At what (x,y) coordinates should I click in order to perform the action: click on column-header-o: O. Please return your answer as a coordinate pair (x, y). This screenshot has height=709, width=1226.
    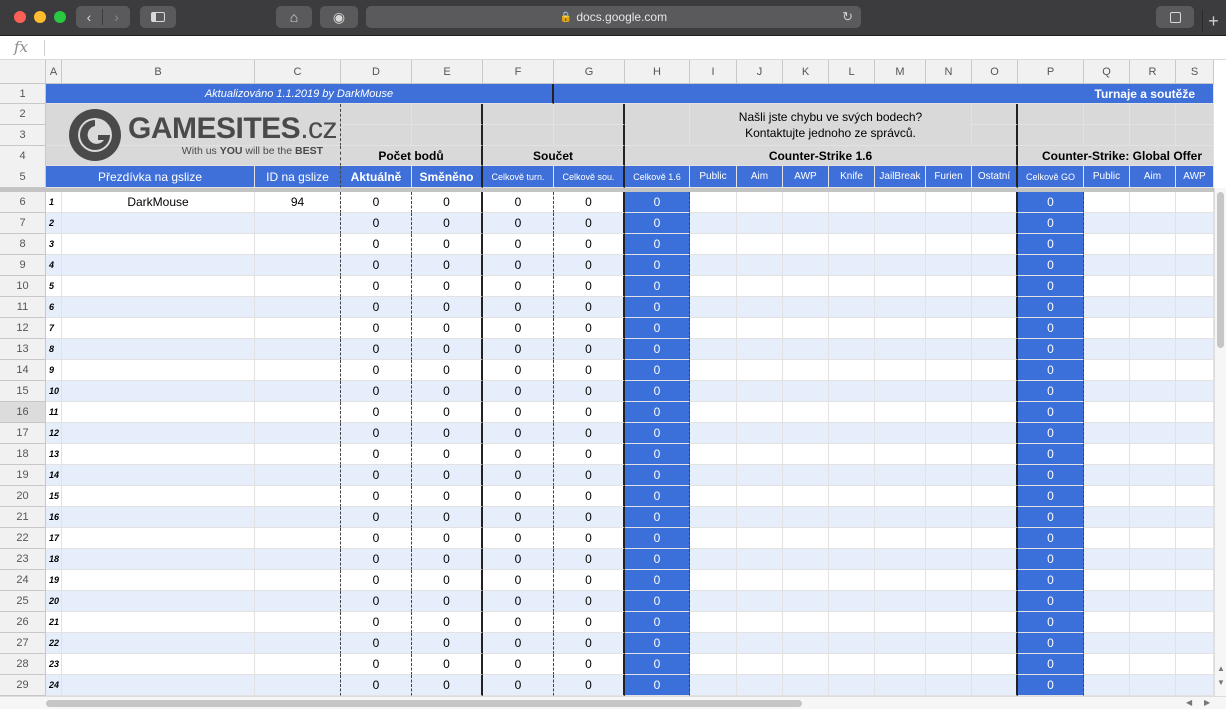
    Looking at the image, I should click on (995, 72).